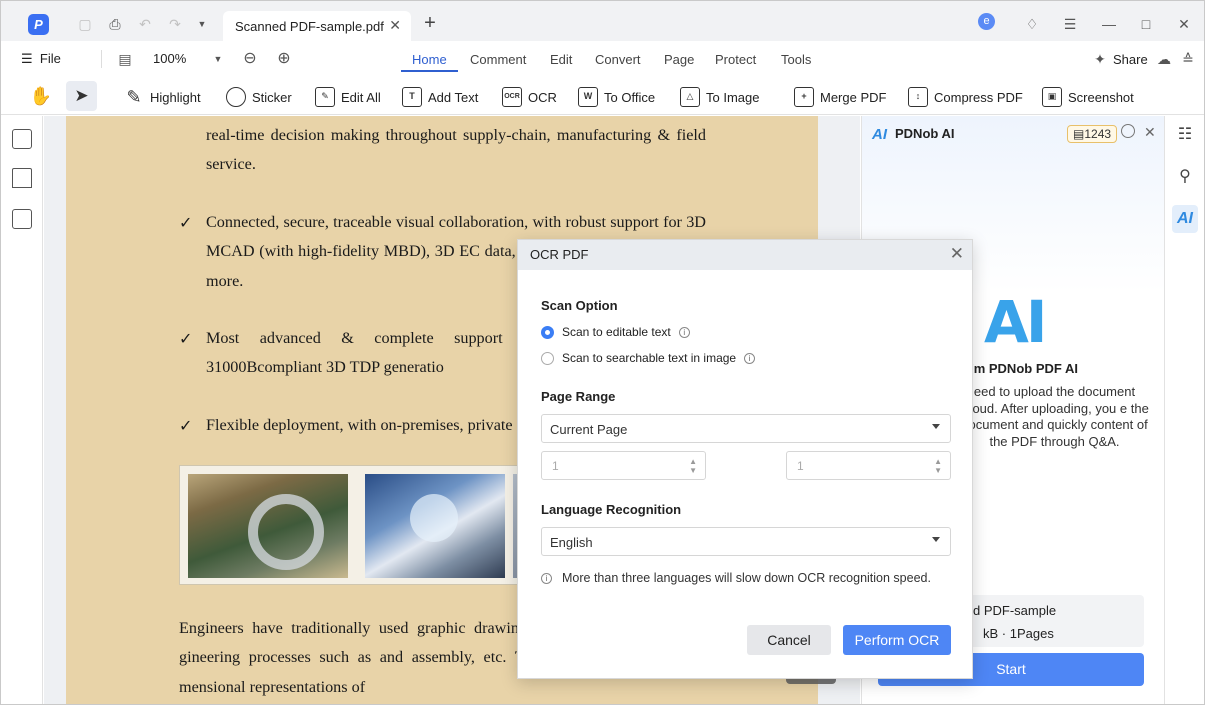 The image size is (1205, 705). What do you see at coordinates (1185, 219) in the screenshot?
I see `ai-assistant-icon: AI` at bounding box center [1185, 219].